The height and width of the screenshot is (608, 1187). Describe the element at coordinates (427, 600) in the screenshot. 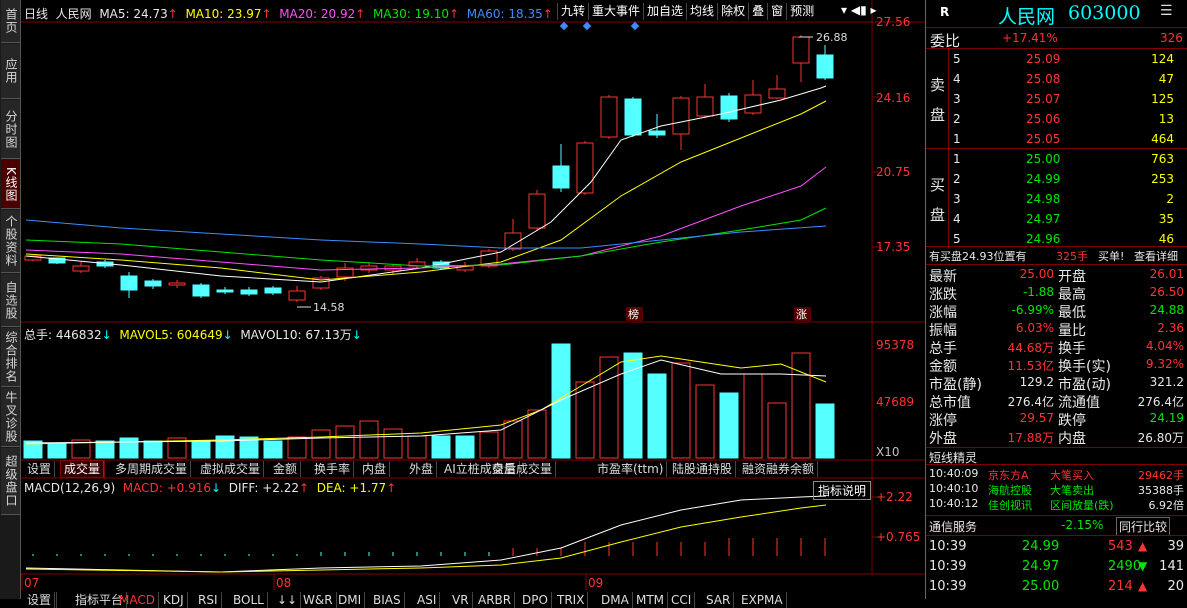

I see `indicator-tab-11: ASI` at that location.